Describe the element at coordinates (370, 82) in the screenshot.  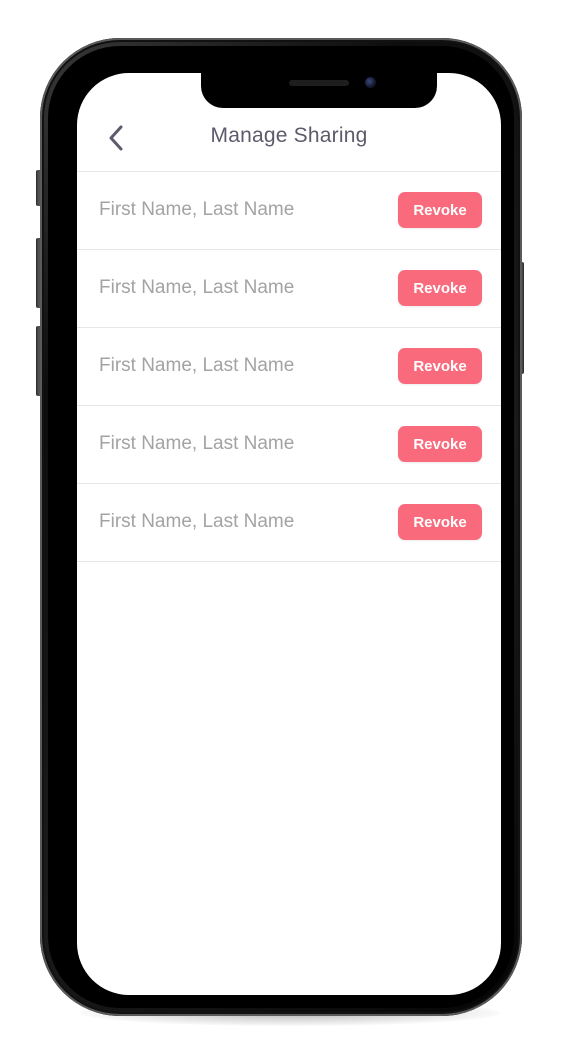
I see `front-camera` at that location.